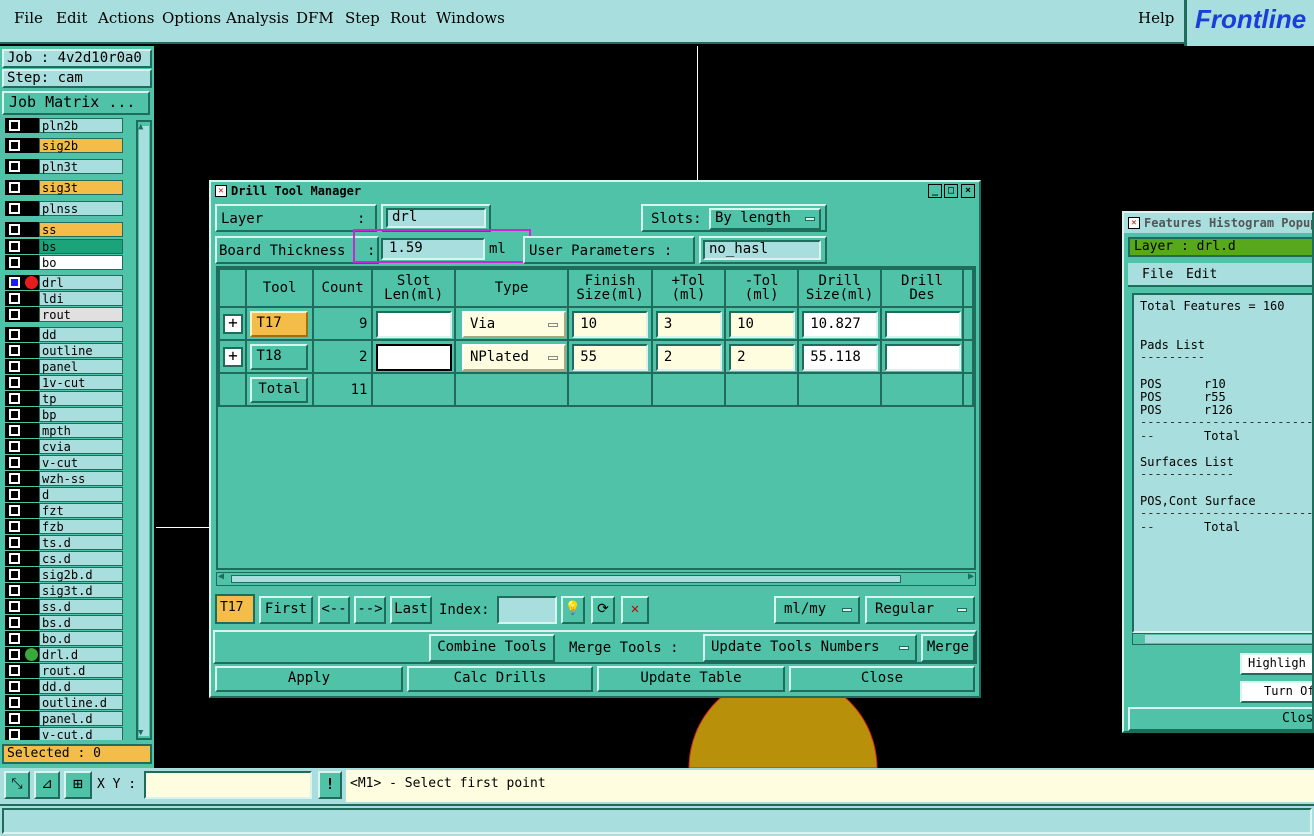 Image resolution: width=1314 pixels, height=836 pixels. I want to click on measure-icon: ⊿, so click(47, 785).